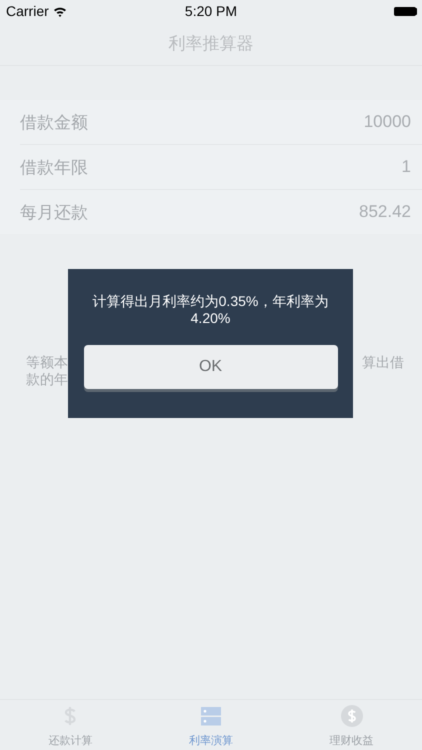 The image size is (422, 750). I want to click on clock-time: 5:20 PM, so click(211, 11).